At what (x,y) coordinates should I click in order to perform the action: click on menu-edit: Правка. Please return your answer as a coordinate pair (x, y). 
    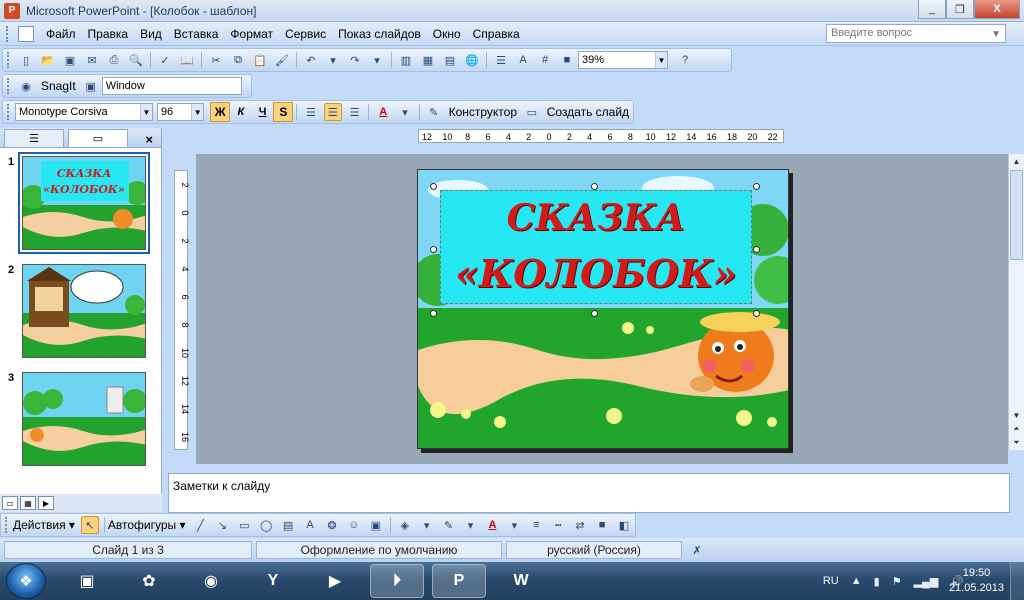
    Looking at the image, I should click on (108, 34).